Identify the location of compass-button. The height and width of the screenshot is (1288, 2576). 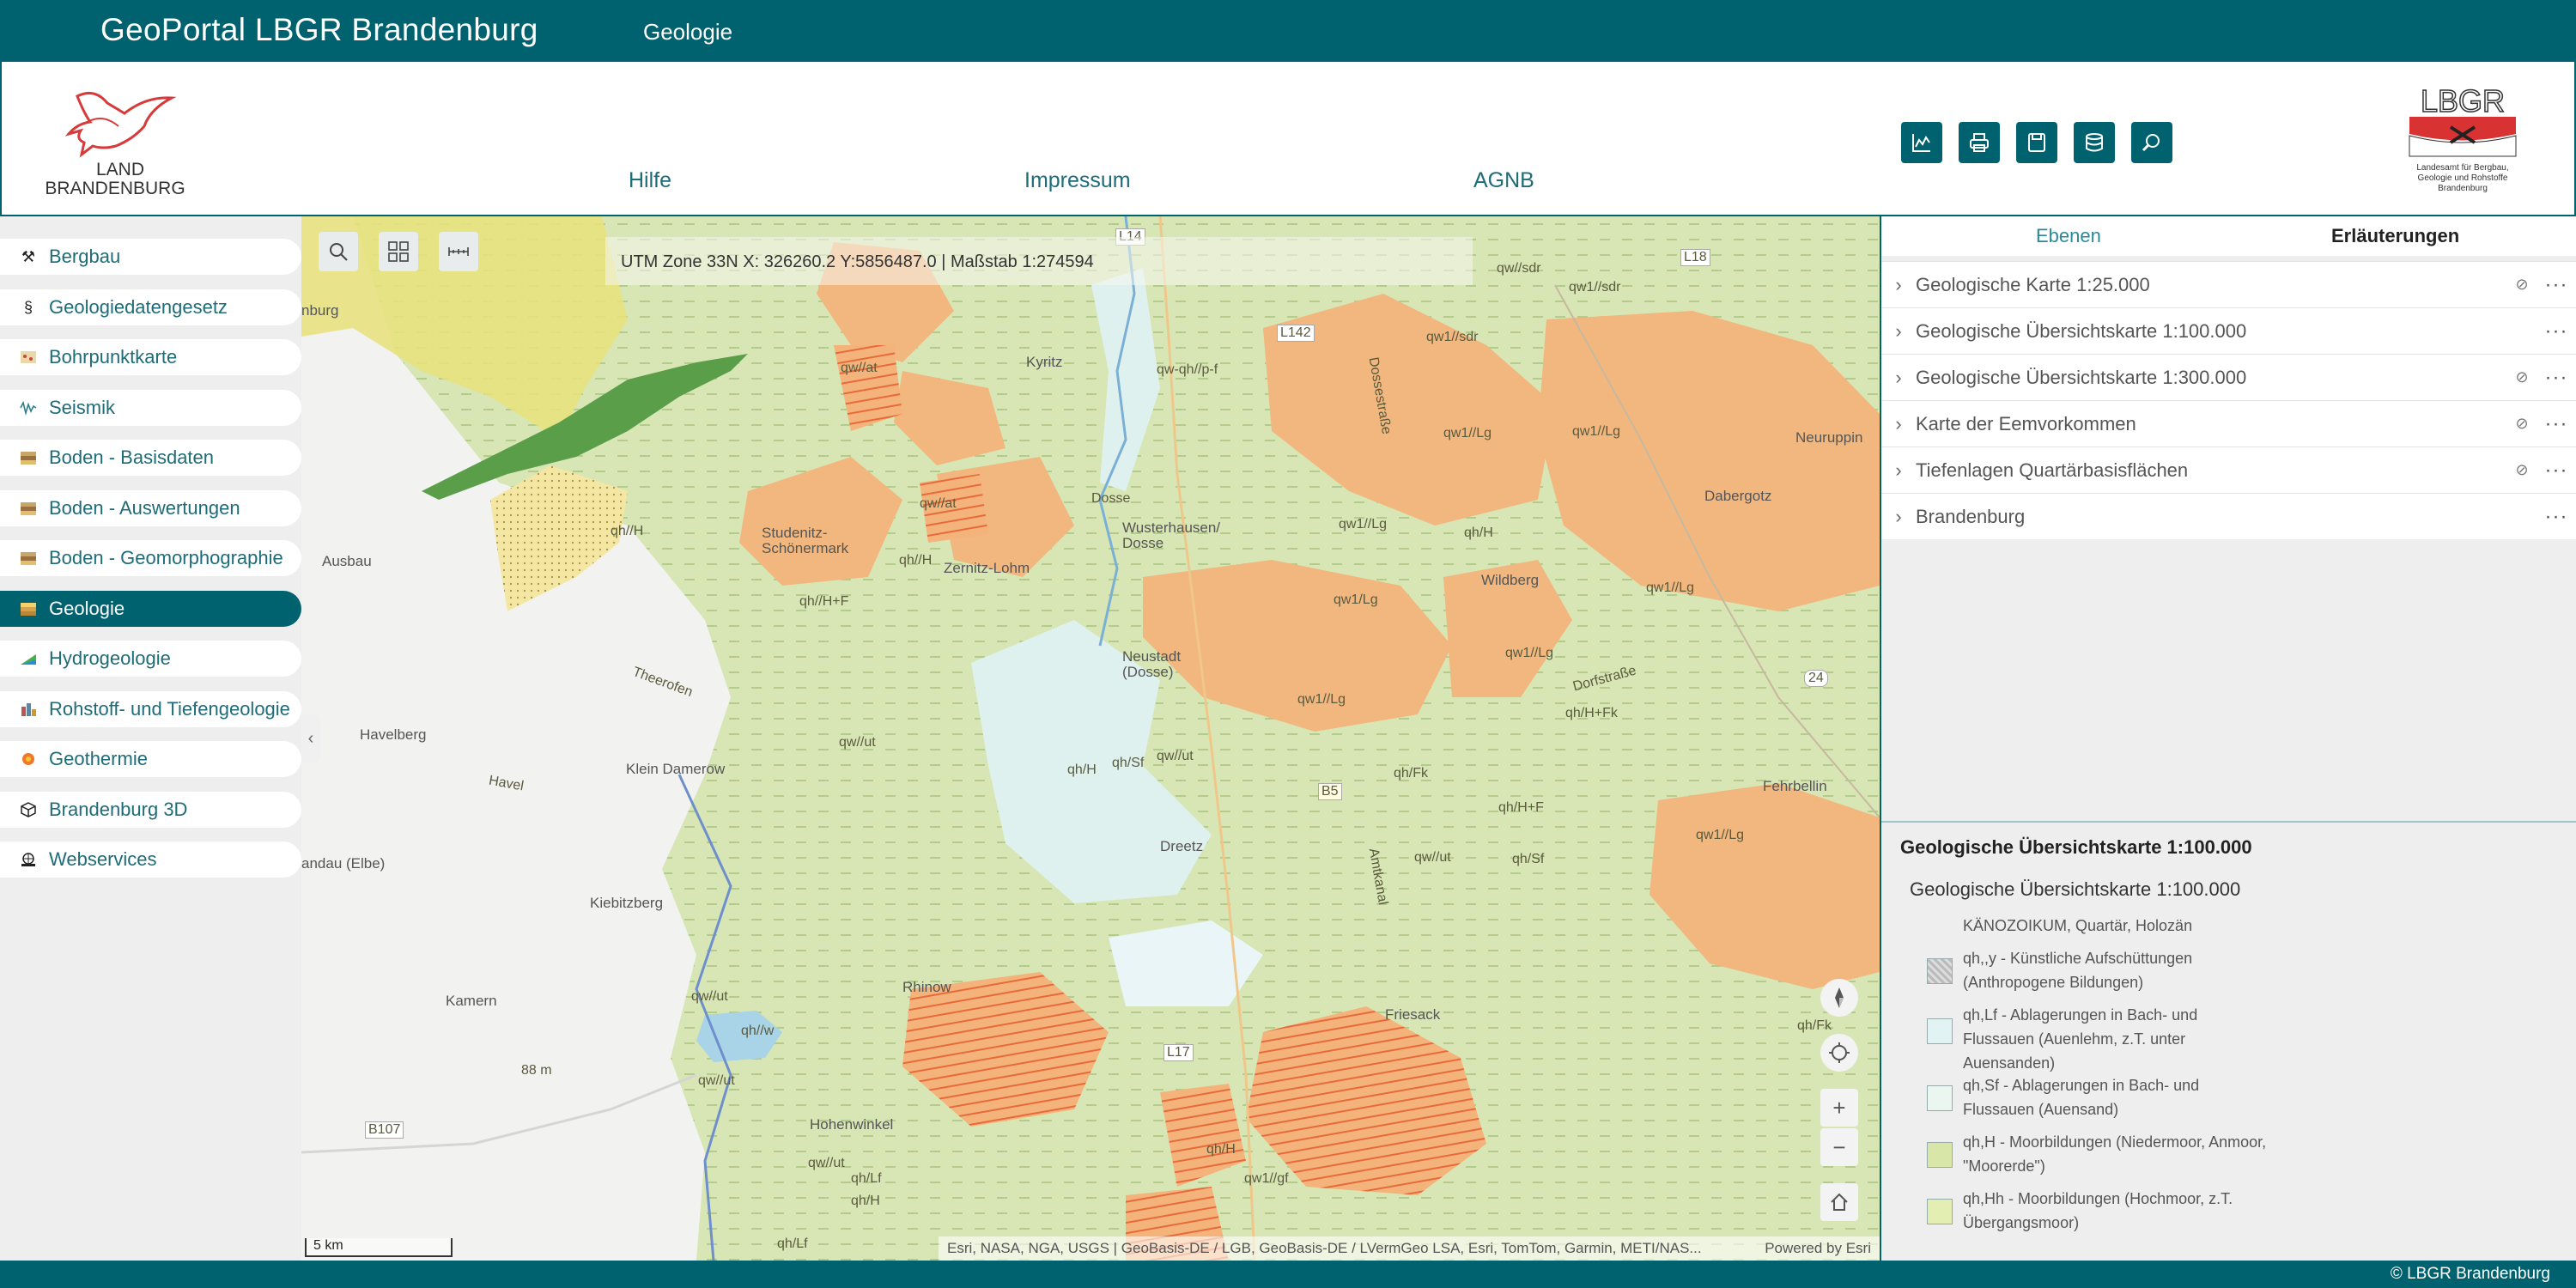
(1839, 998).